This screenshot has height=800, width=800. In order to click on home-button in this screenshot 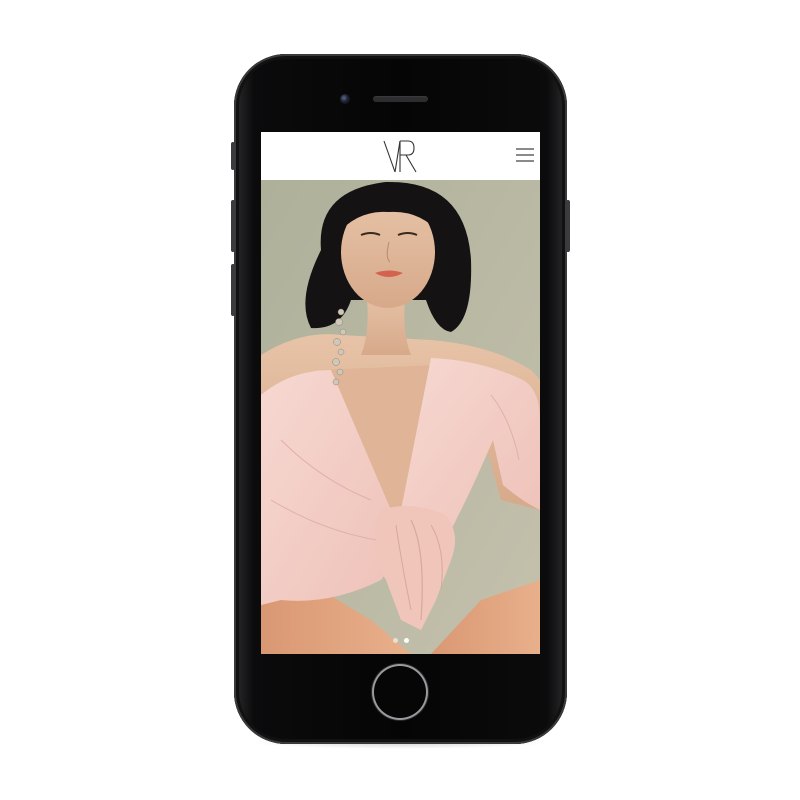, I will do `click(400, 692)`.